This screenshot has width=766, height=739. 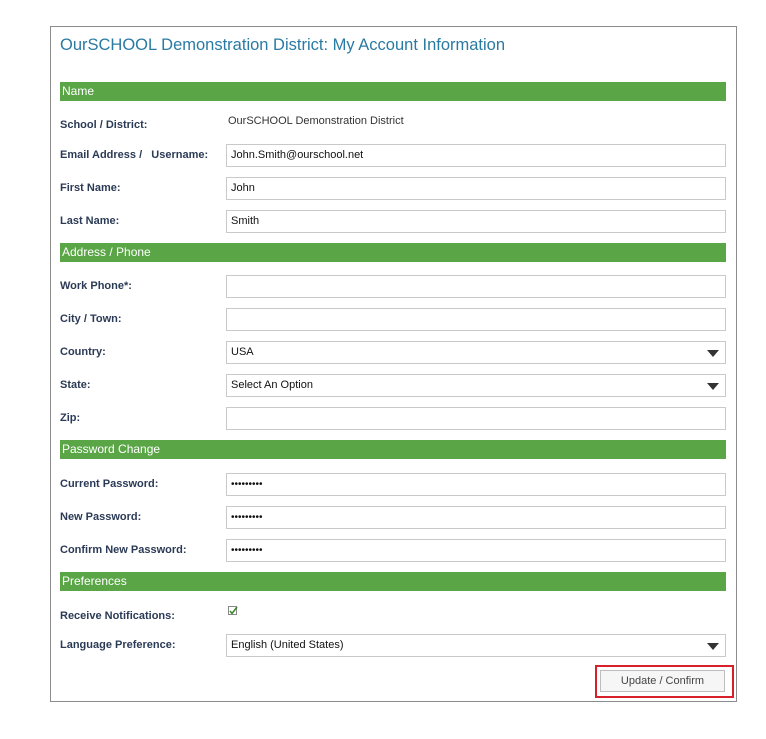 What do you see at coordinates (476, 484) in the screenshot?
I see `current-password-field: •••••••••` at bounding box center [476, 484].